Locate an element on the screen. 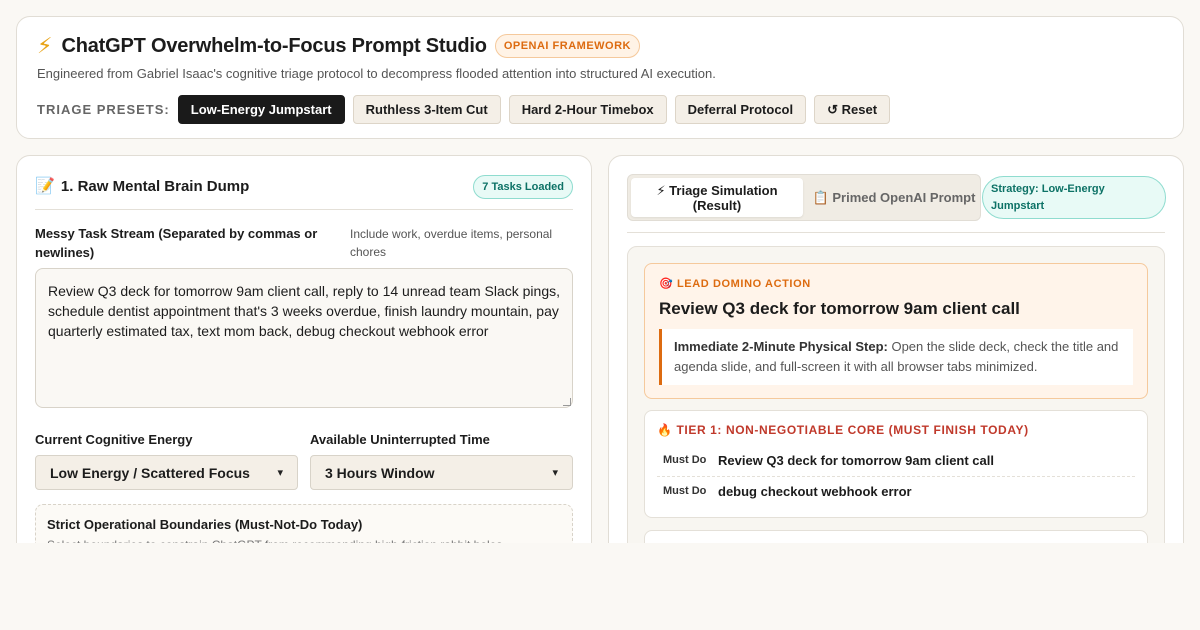 The image size is (1200, 630). strategy-badge: Strategy: Low-Energy Jumpstart is located at coordinates (1074, 197).